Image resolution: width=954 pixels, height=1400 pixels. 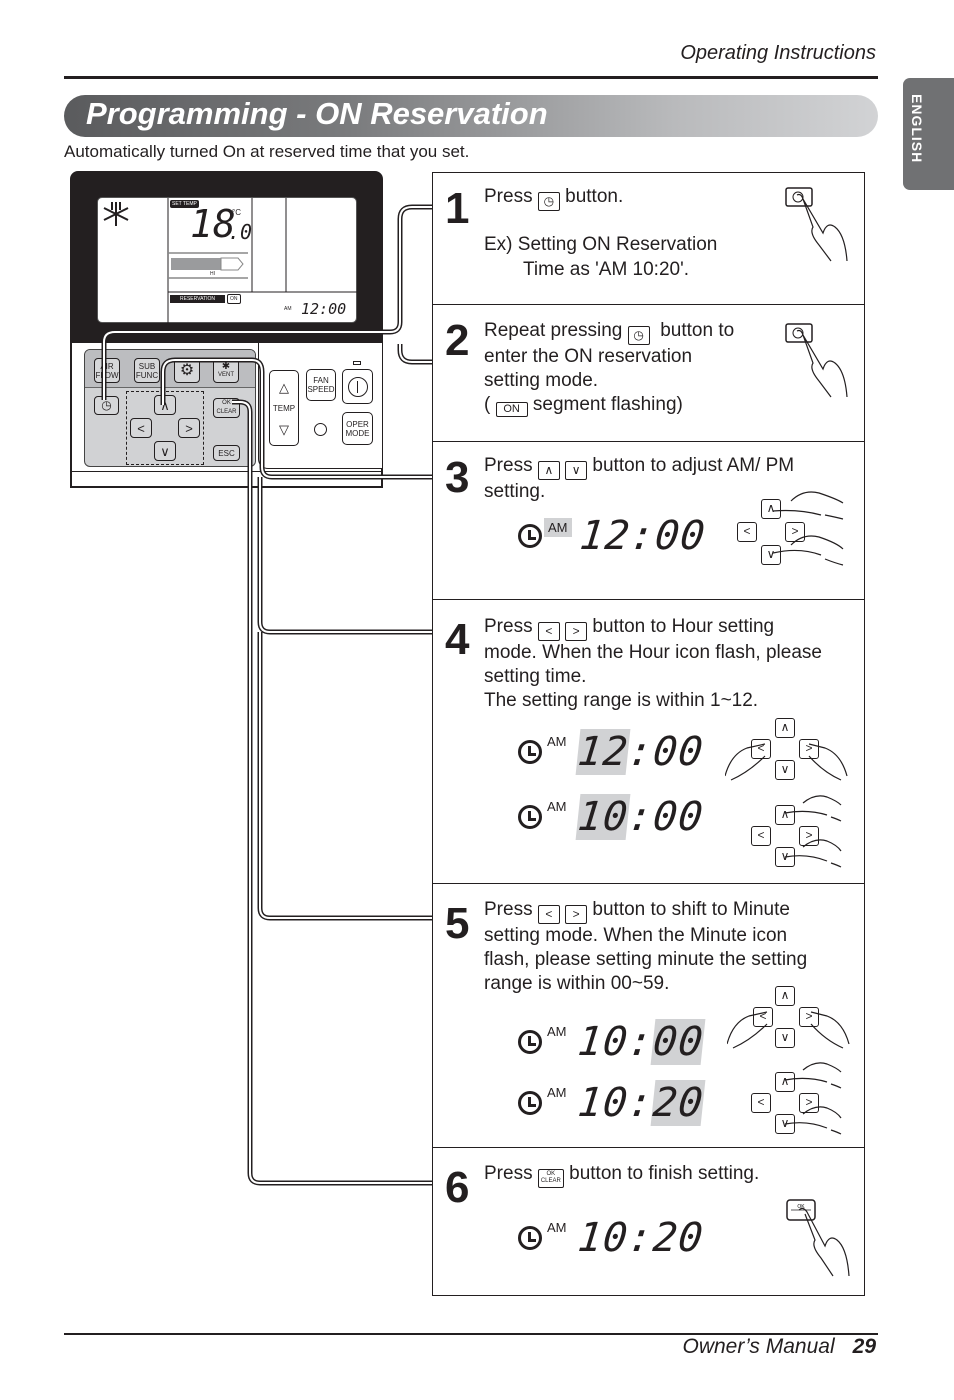 I want to click on lcd-on-badge: ON, so click(x=234, y=299).